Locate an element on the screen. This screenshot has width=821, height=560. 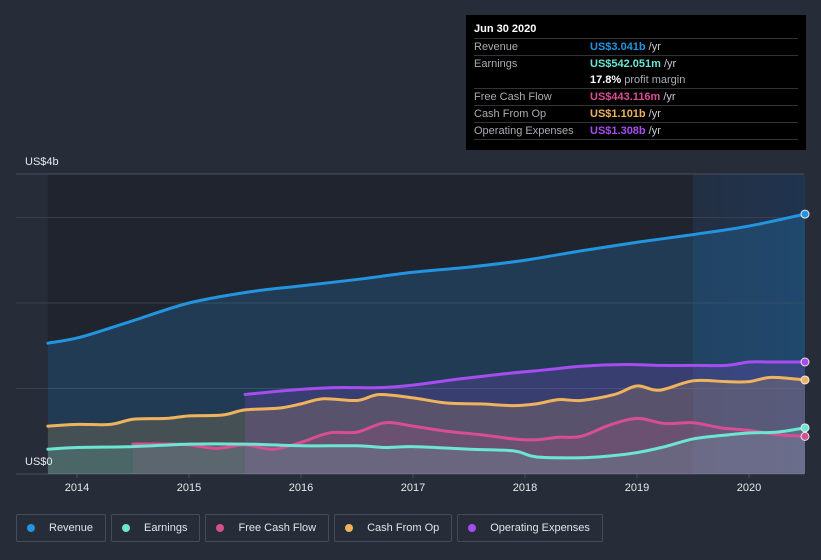
legend-item-earnings: Earnings is located at coordinates (156, 528).